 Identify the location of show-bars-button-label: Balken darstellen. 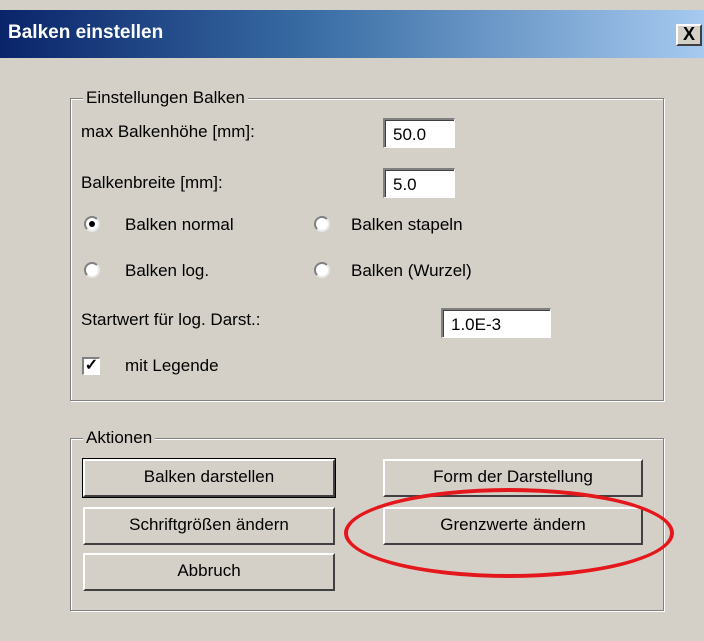
(209, 476).